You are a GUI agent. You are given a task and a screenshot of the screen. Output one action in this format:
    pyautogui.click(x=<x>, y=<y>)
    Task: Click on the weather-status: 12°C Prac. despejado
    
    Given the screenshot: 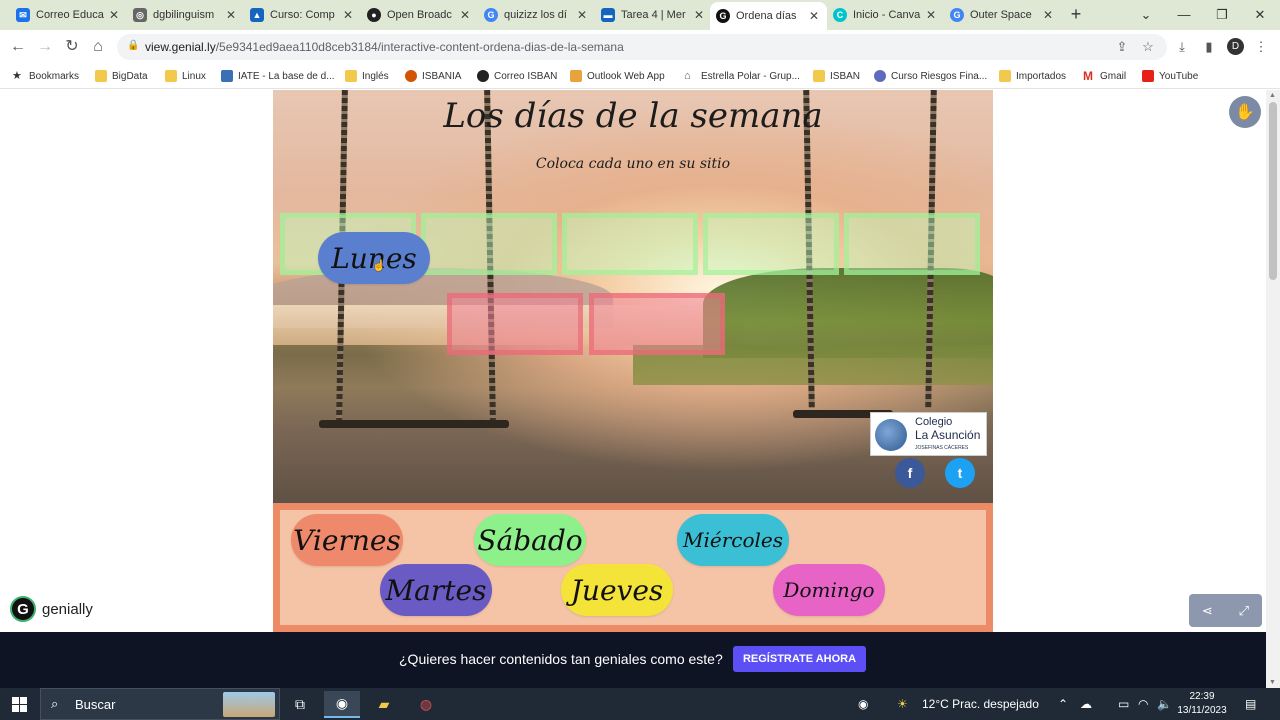 What is the action you would take?
    pyautogui.click(x=980, y=704)
    